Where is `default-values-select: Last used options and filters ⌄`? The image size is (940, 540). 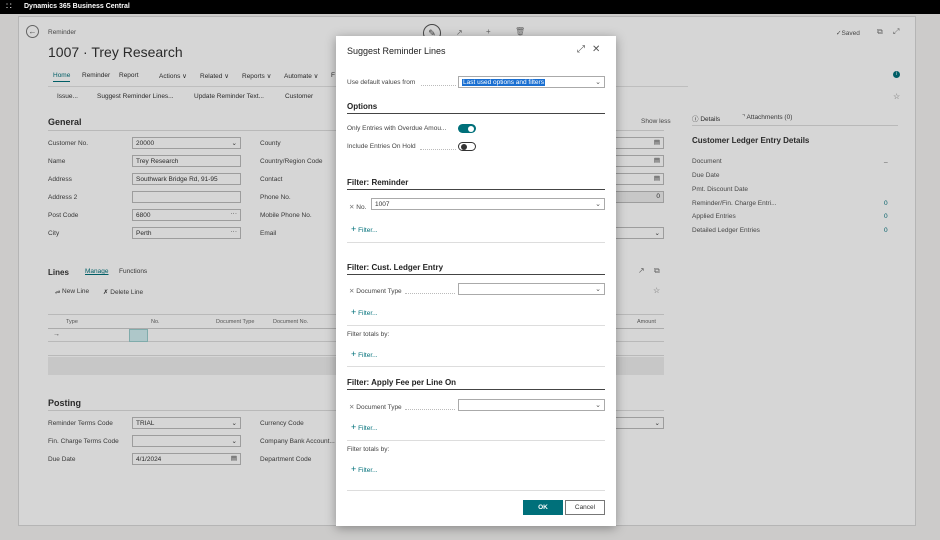
default-values-select: Last used options and filters ⌄ is located at coordinates (531, 82).